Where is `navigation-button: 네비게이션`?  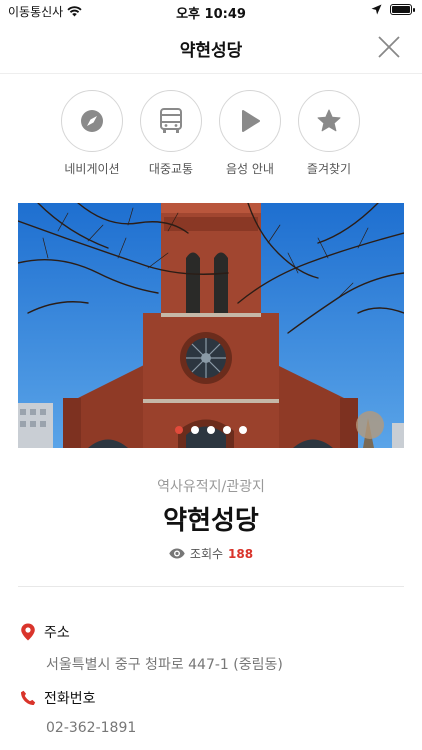
navigation-button: 네비게이션 is located at coordinates (92, 133).